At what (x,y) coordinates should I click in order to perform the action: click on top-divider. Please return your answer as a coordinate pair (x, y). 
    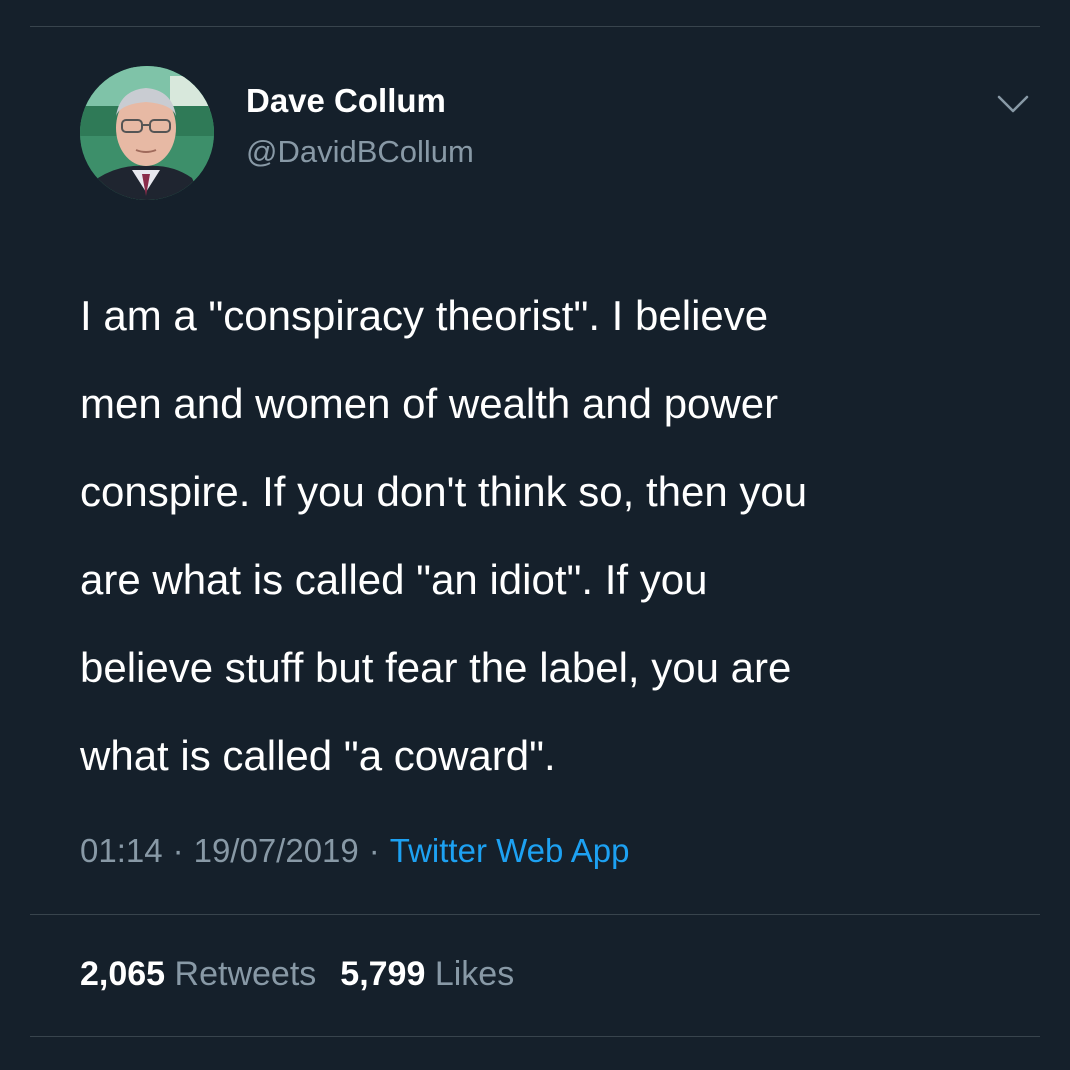
    Looking at the image, I should click on (535, 26).